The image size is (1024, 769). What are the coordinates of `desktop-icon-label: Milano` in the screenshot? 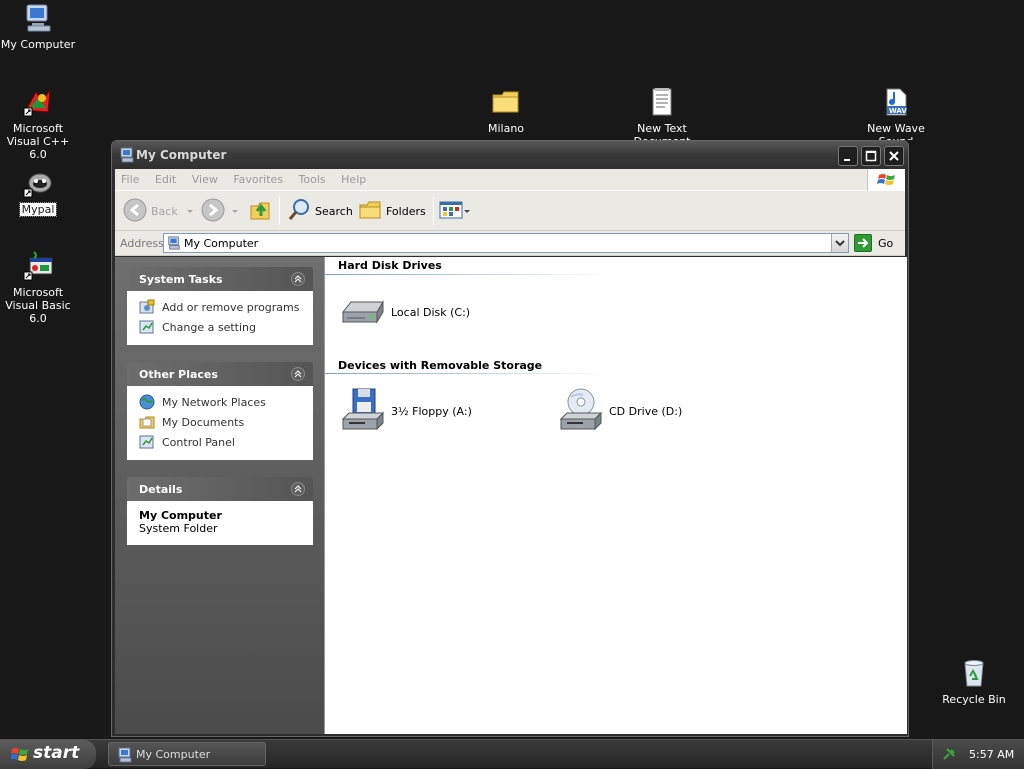 It's located at (506, 128).